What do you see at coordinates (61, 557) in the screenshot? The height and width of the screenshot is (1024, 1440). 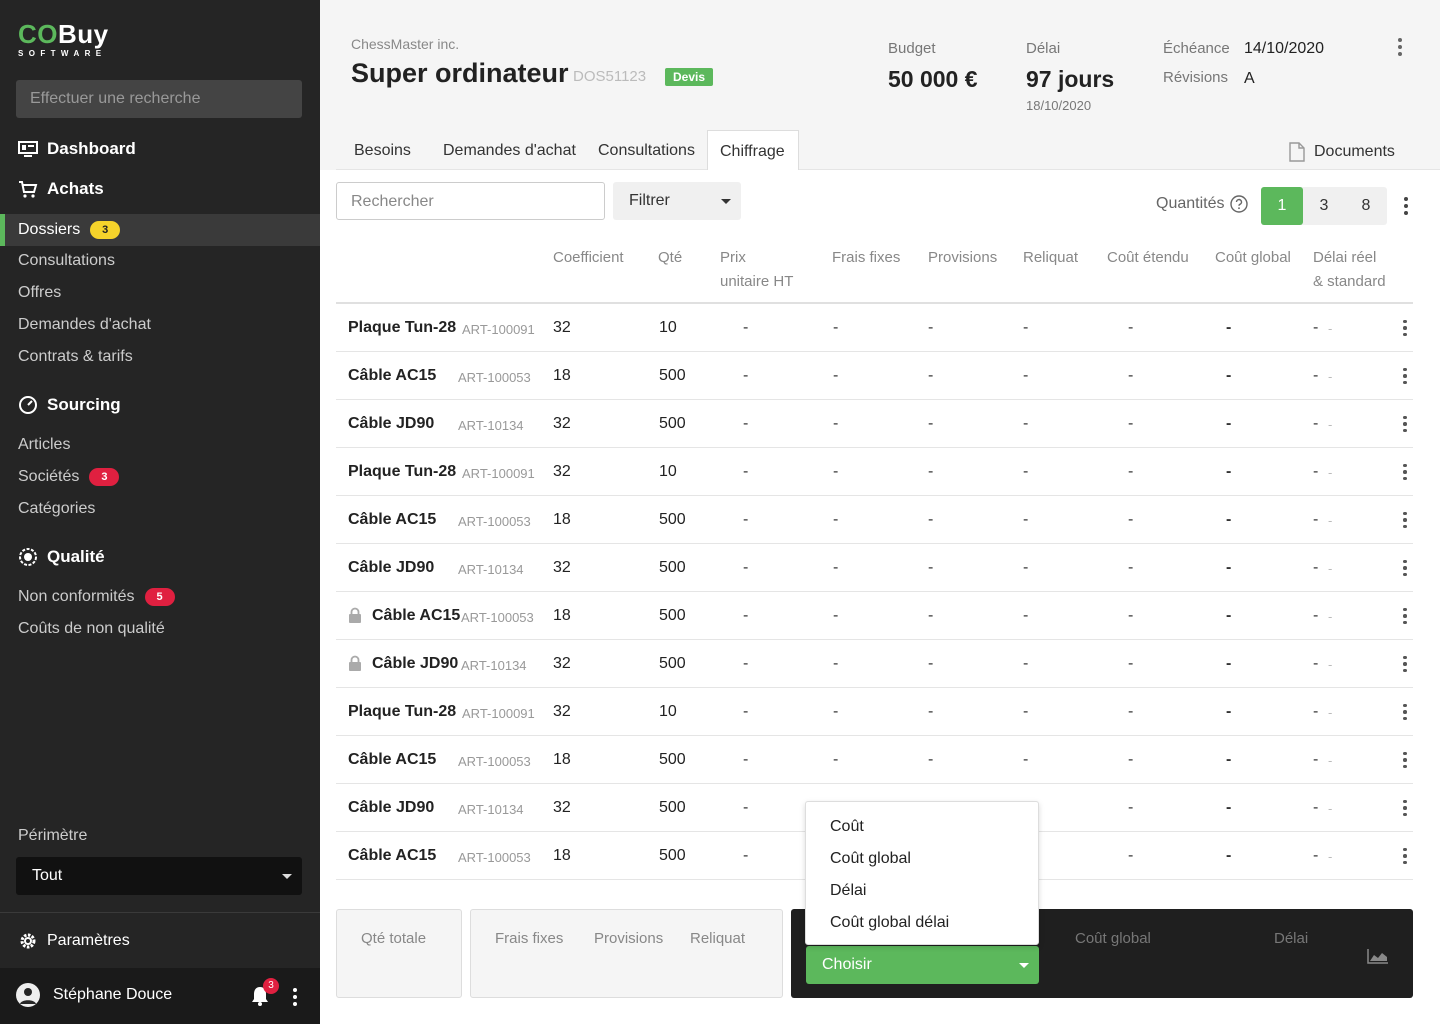 I see `sidebar-section-qualite: Qualité` at bounding box center [61, 557].